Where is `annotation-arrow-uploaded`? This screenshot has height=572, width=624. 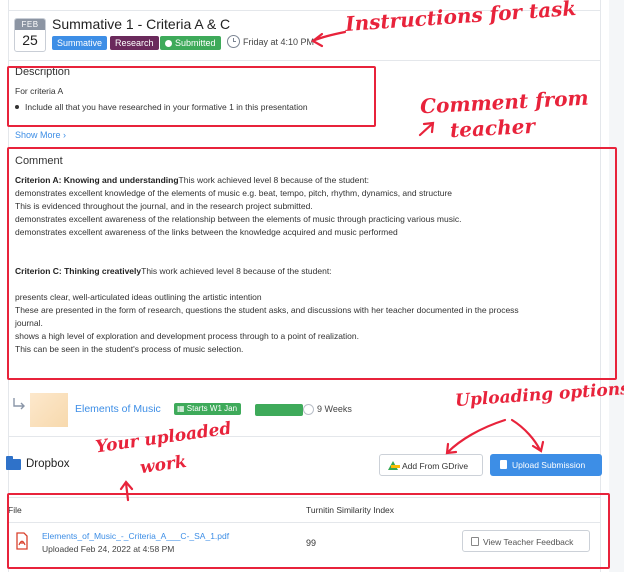
annotation-arrow-uploaded is located at coordinates (126, 491).